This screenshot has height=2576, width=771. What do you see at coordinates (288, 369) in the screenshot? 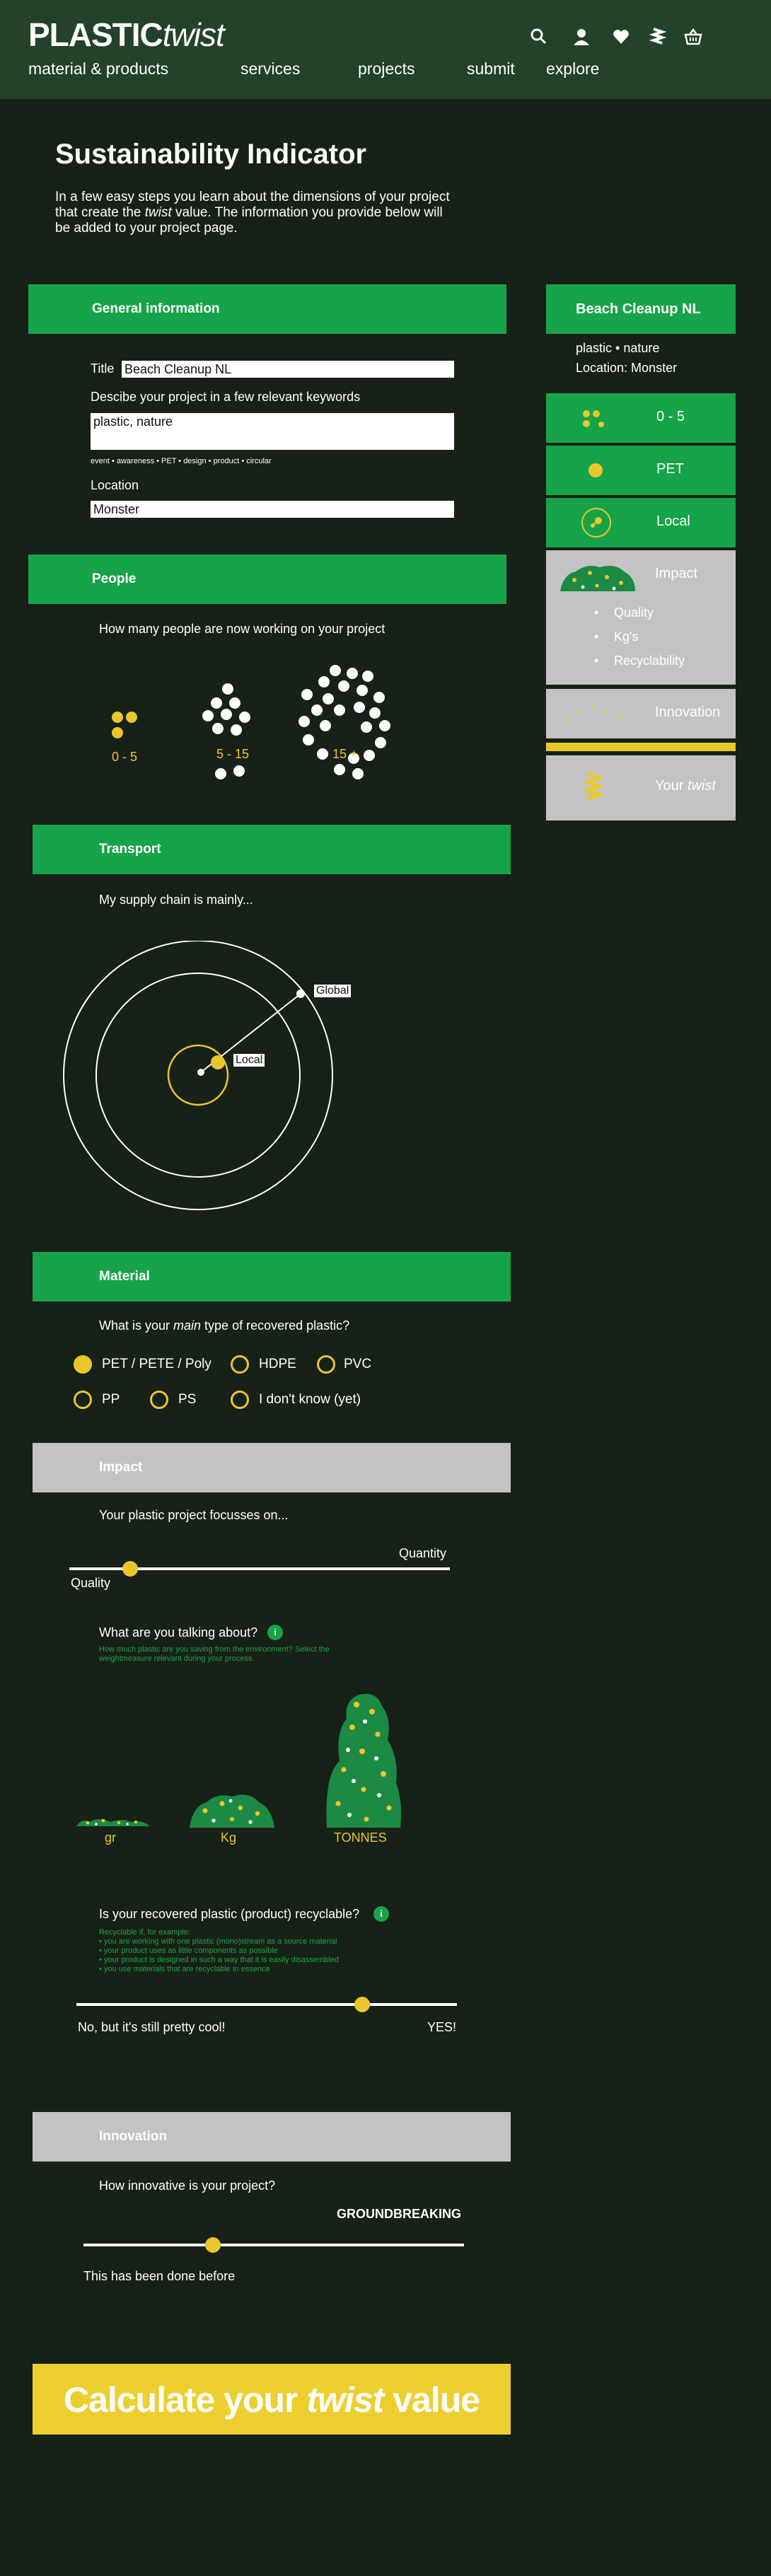
I see `title-input: Beach Cleanup NL` at bounding box center [288, 369].